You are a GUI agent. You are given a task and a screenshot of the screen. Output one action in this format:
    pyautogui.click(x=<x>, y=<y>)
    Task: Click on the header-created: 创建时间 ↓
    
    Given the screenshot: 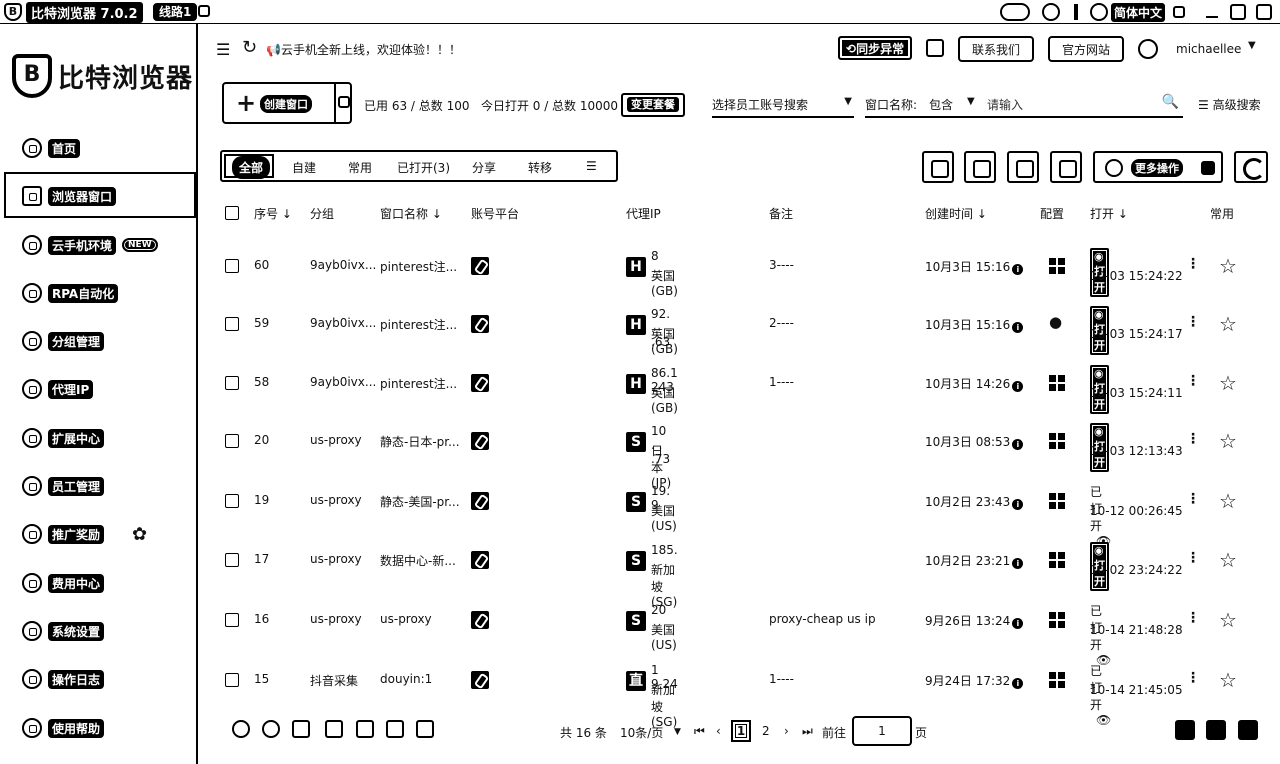 What is the action you would take?
    pyautogui.click(x=956, y=213)
    